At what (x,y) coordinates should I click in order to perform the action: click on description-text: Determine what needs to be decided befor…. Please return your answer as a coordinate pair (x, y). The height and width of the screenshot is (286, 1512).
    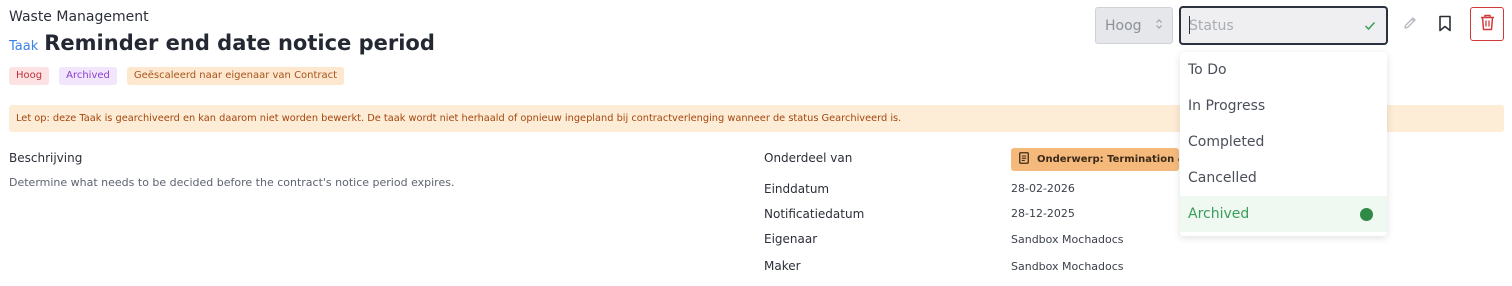
    Looking at the image, I should click on (232, 182).